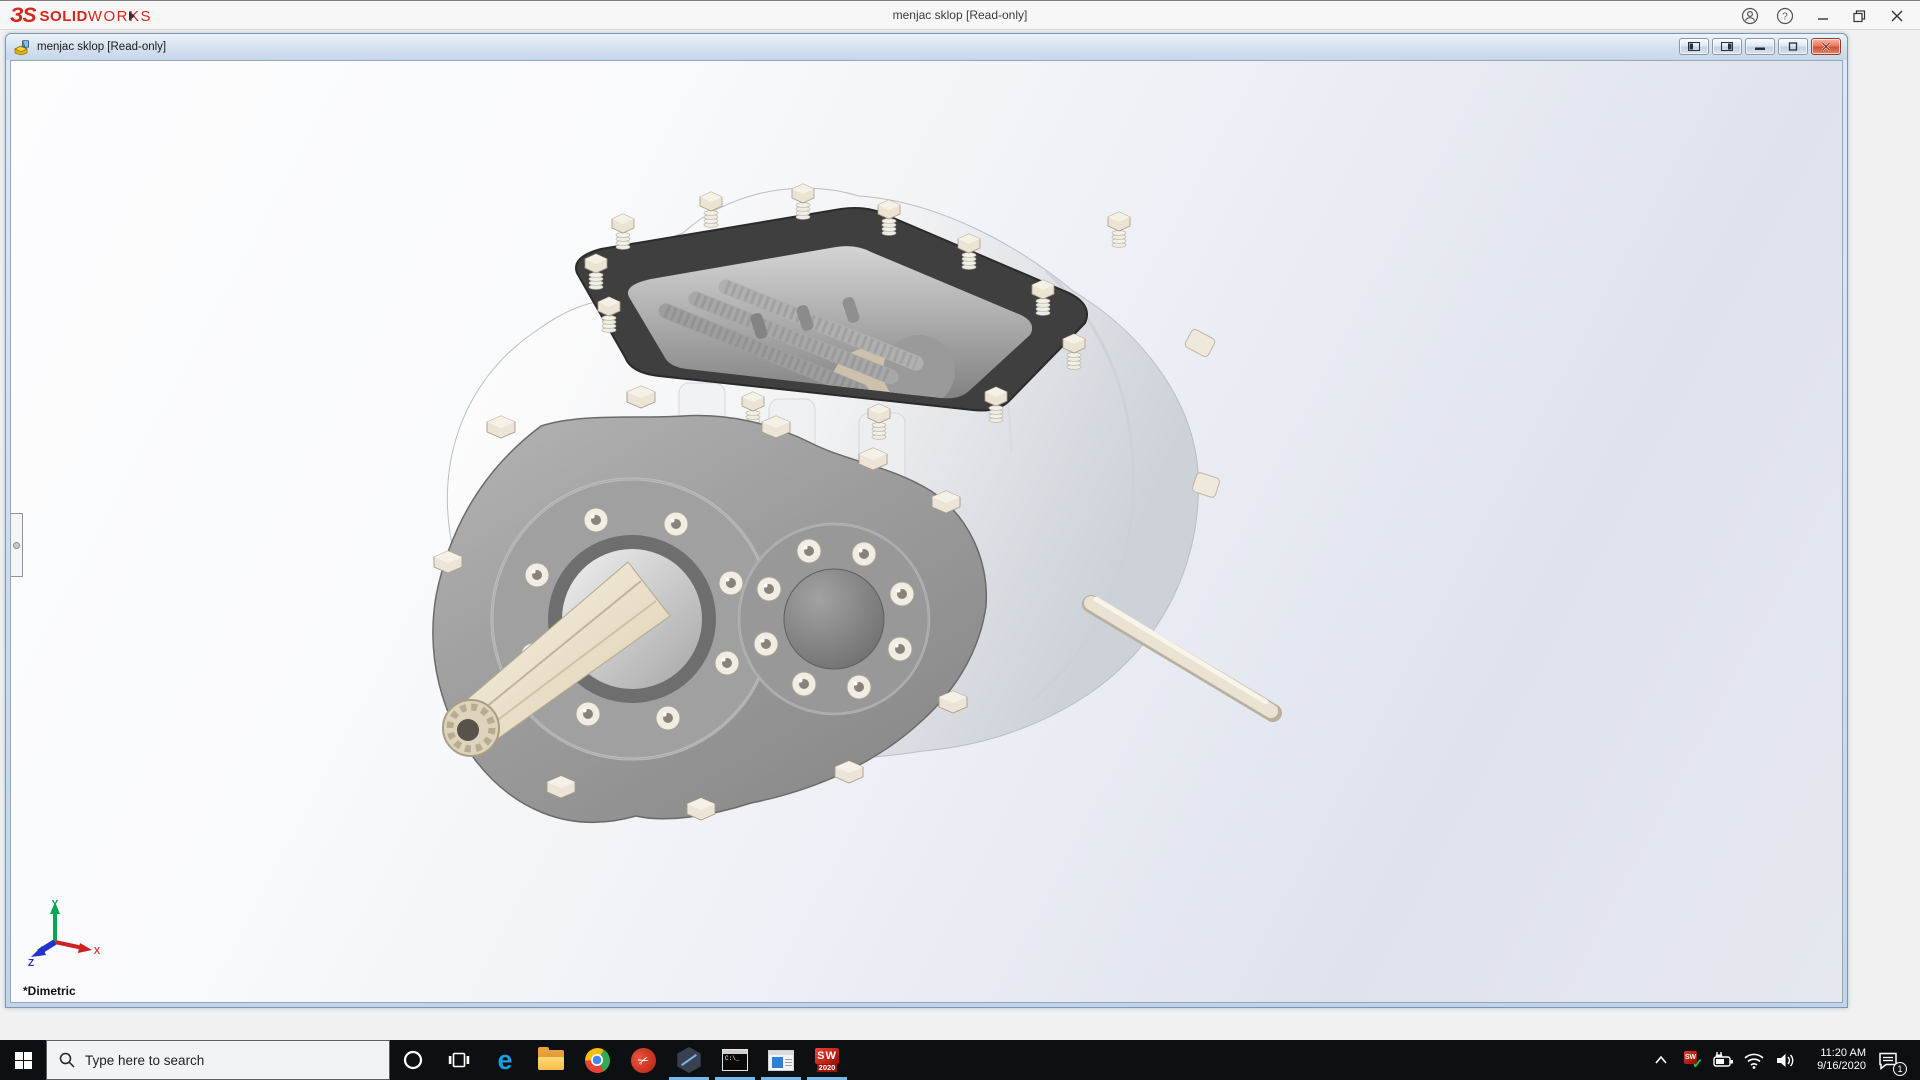  I want to click on document-title: menjac sklop [Read-only], so click(102, 47).